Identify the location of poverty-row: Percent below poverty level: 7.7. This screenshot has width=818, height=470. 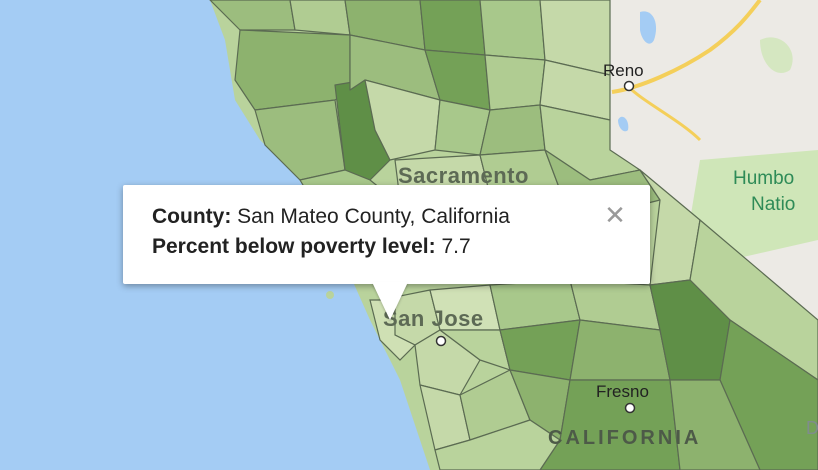
(311, 247).